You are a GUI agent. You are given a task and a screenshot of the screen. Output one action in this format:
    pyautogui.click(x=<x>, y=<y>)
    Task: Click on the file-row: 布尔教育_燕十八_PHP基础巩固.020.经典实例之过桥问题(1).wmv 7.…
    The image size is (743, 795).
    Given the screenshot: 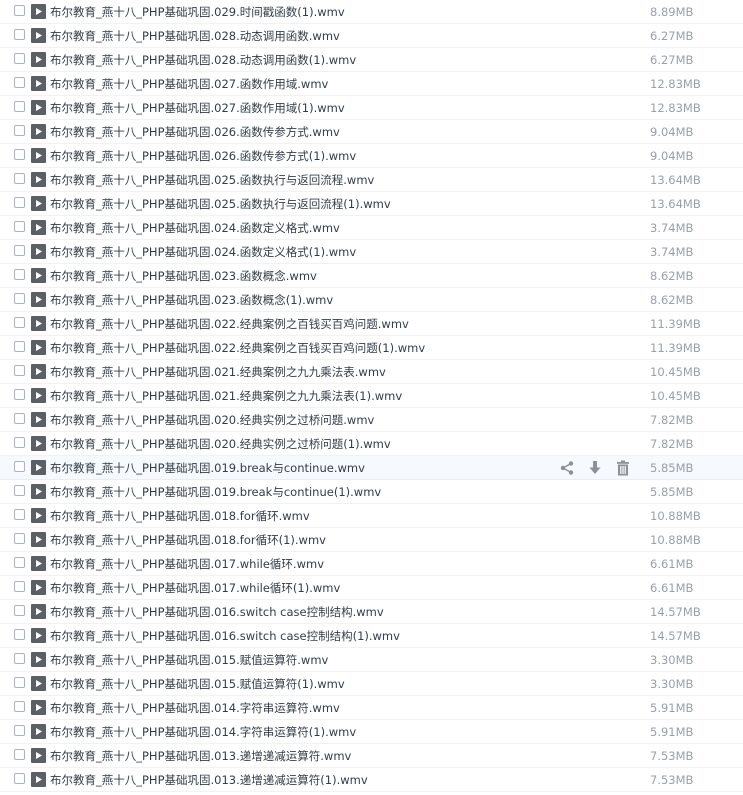 What is the action you would take?
    pyautogui.click(x=371, y=444)
    